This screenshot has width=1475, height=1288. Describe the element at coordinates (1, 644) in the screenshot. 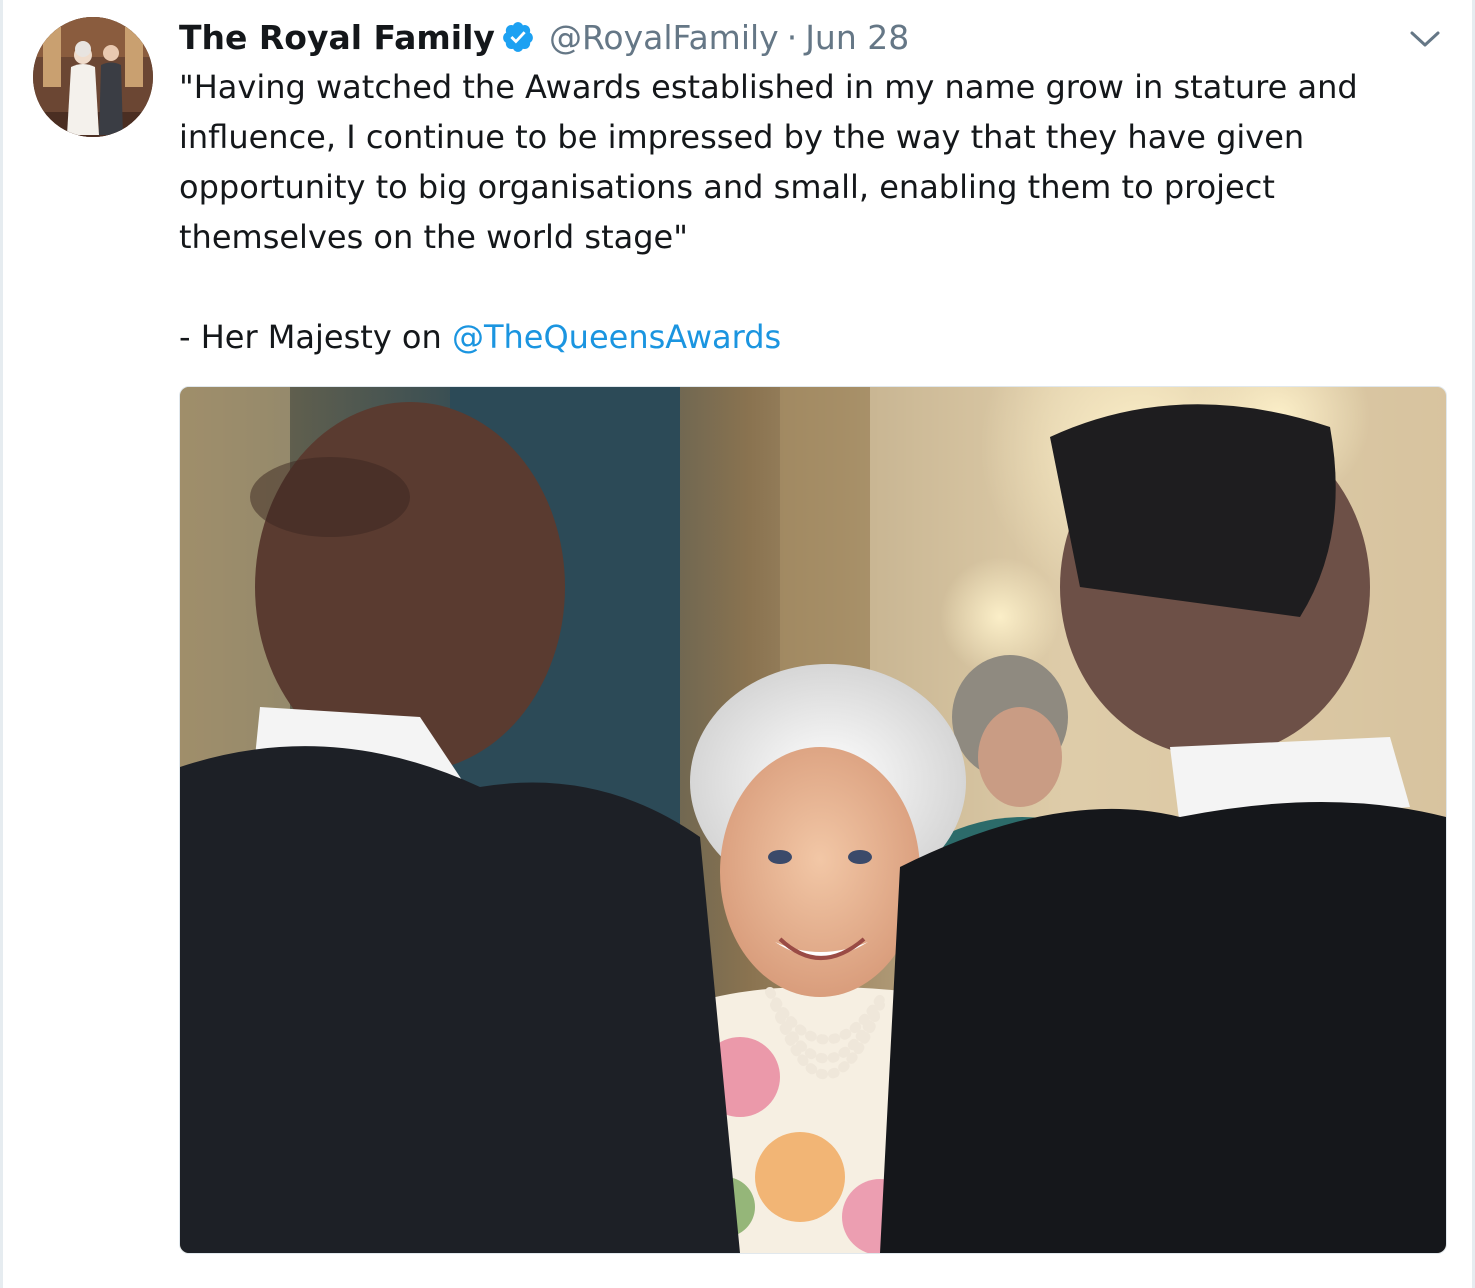

I see `timeline-border-left` at that location.